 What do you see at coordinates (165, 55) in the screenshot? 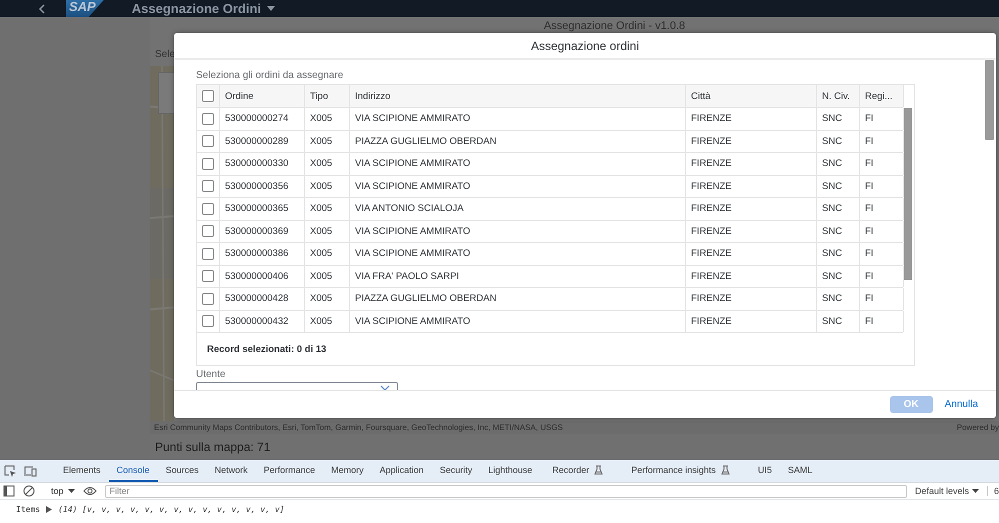
I see `section-label: Sele` at bounding box center [165, 55].